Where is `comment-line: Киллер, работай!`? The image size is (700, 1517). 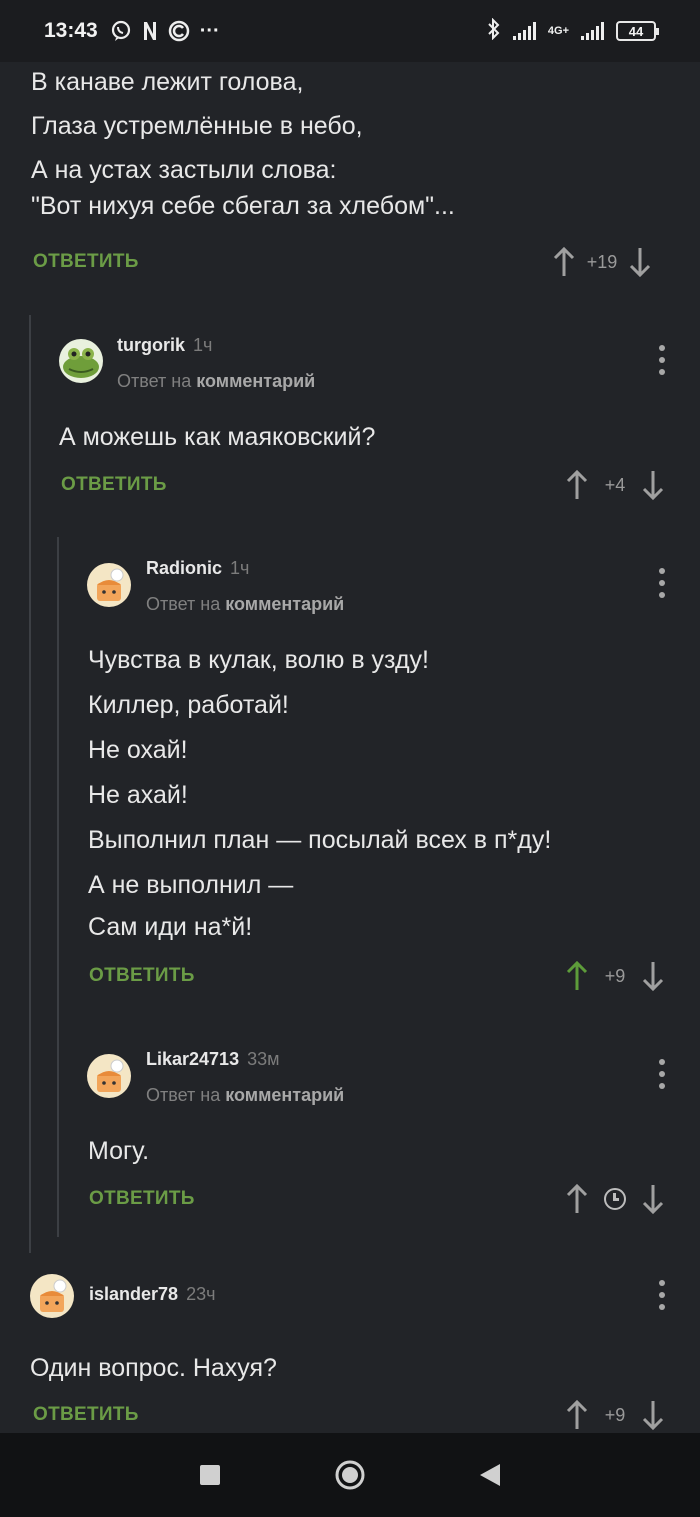
comment-line: Киллер, работай! is located at coordinates (188, 705).